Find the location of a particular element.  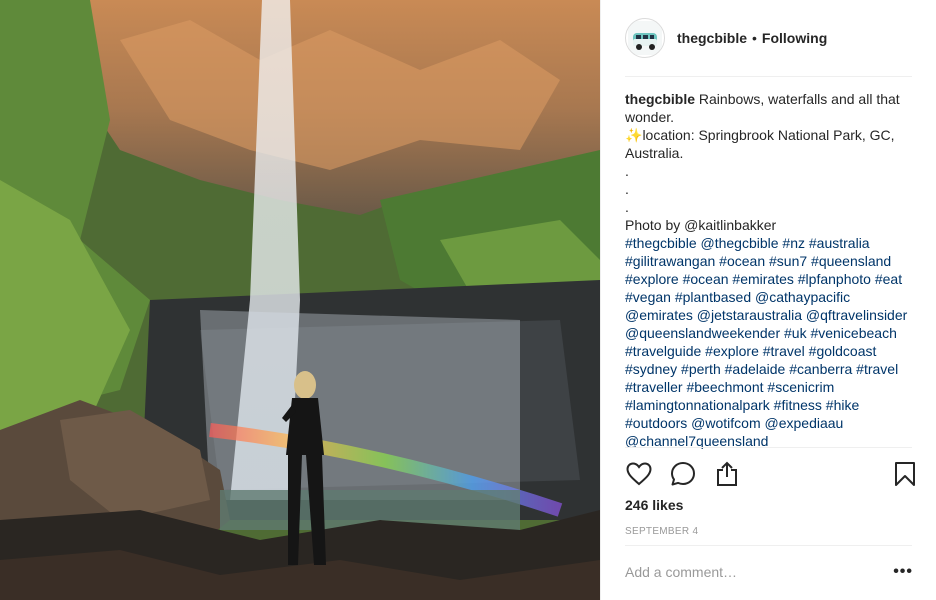

share-icon is located at coordinates (727, 473).